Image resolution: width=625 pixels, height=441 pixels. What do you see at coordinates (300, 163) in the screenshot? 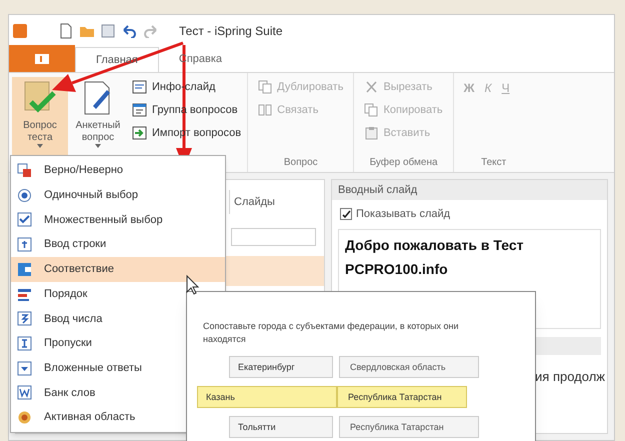
I see `group-label: Вопрос` at bounding box center [300, 163].